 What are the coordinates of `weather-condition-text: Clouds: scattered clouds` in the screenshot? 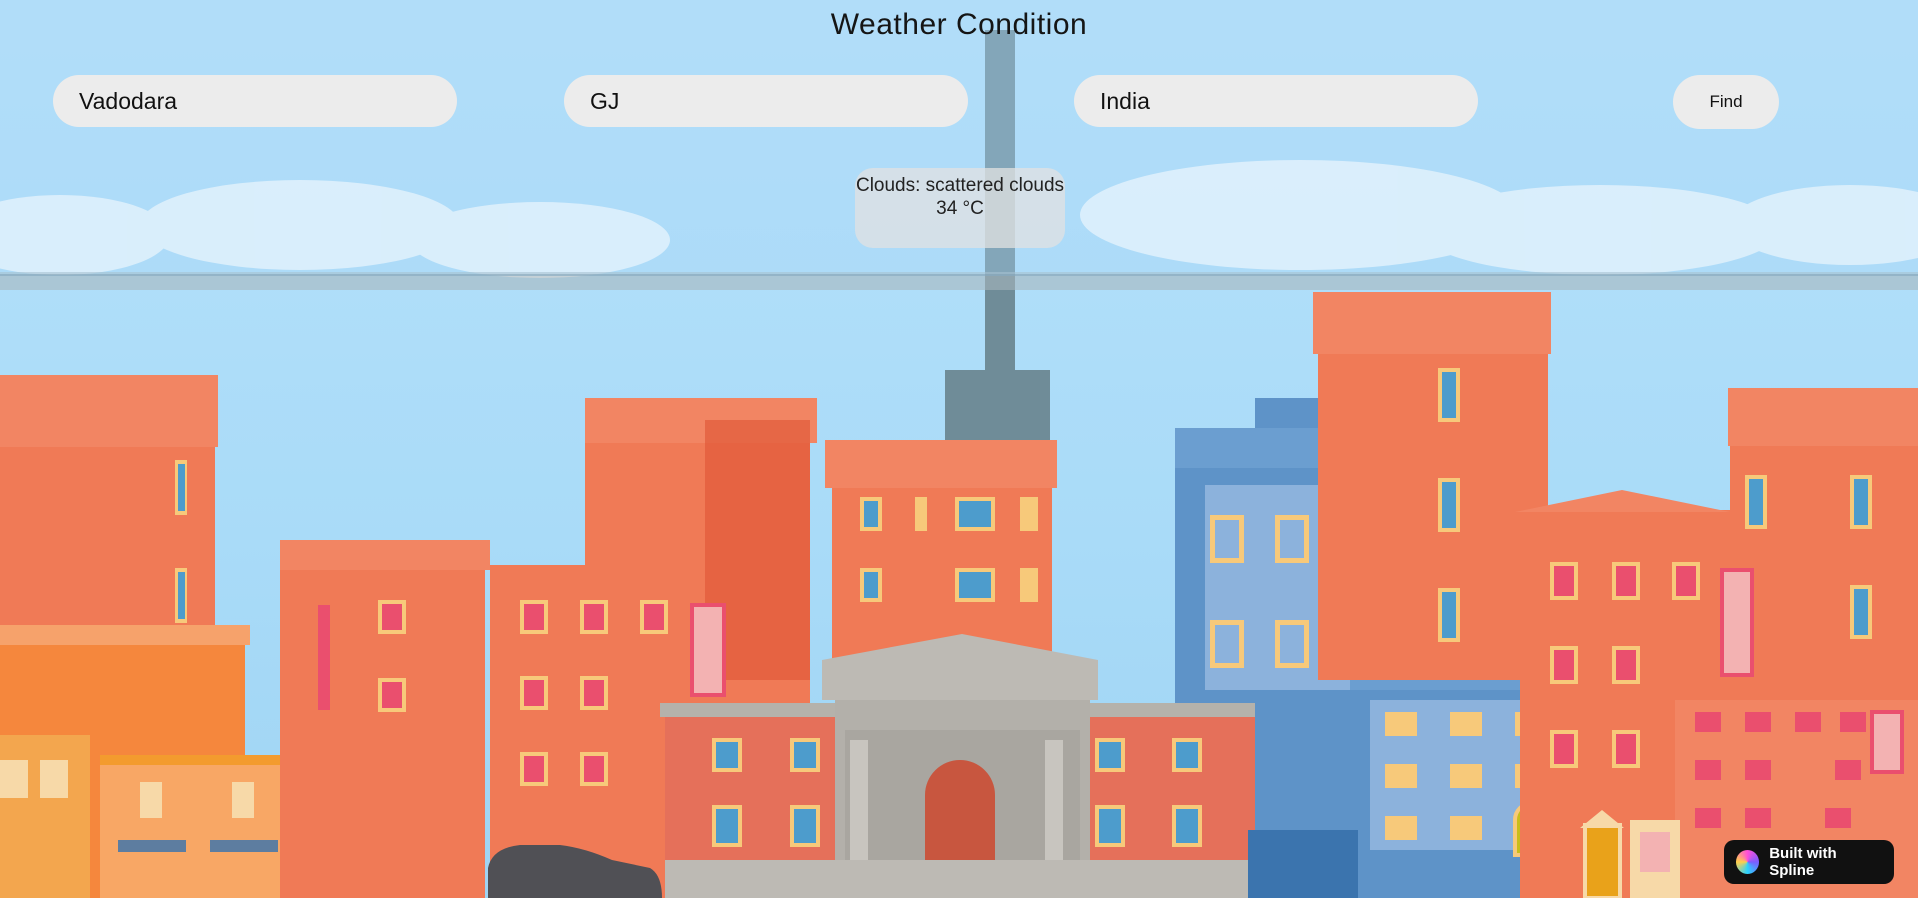 It's located at (960, 185).